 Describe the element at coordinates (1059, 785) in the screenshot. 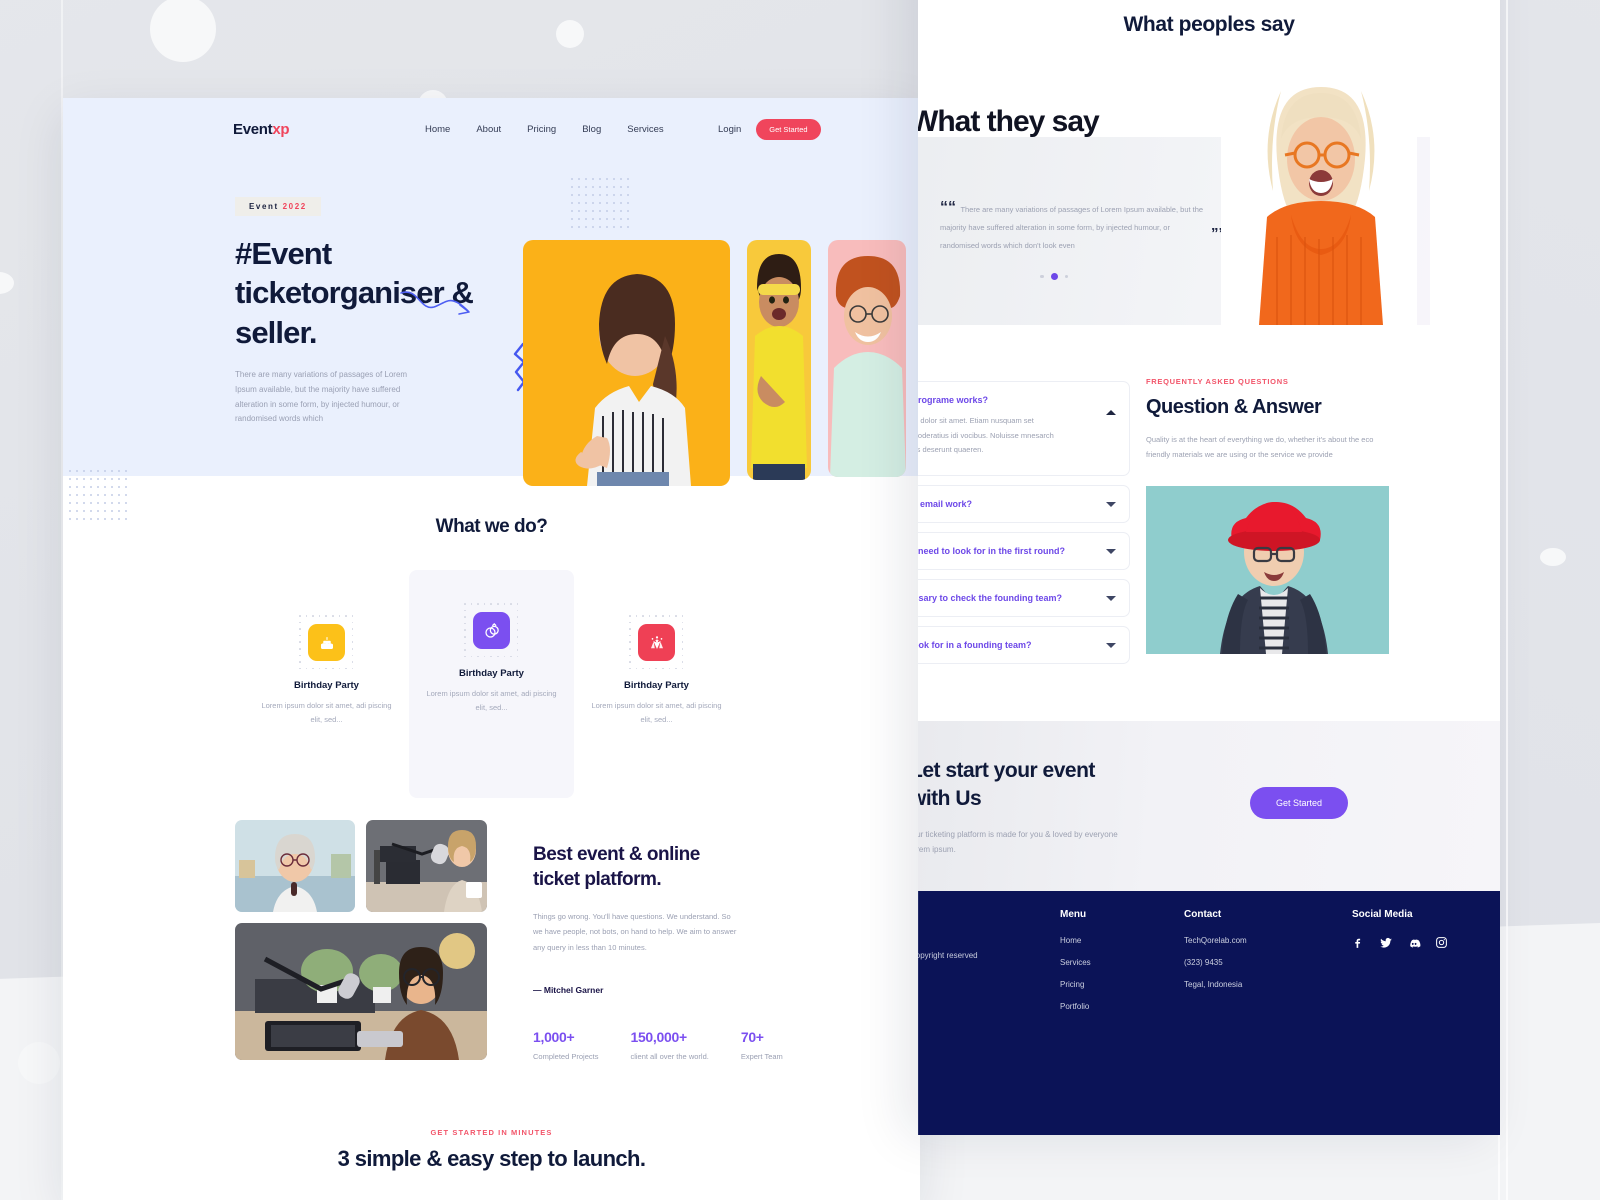

I see `cta-heading: Let start your event with Us` at that location.